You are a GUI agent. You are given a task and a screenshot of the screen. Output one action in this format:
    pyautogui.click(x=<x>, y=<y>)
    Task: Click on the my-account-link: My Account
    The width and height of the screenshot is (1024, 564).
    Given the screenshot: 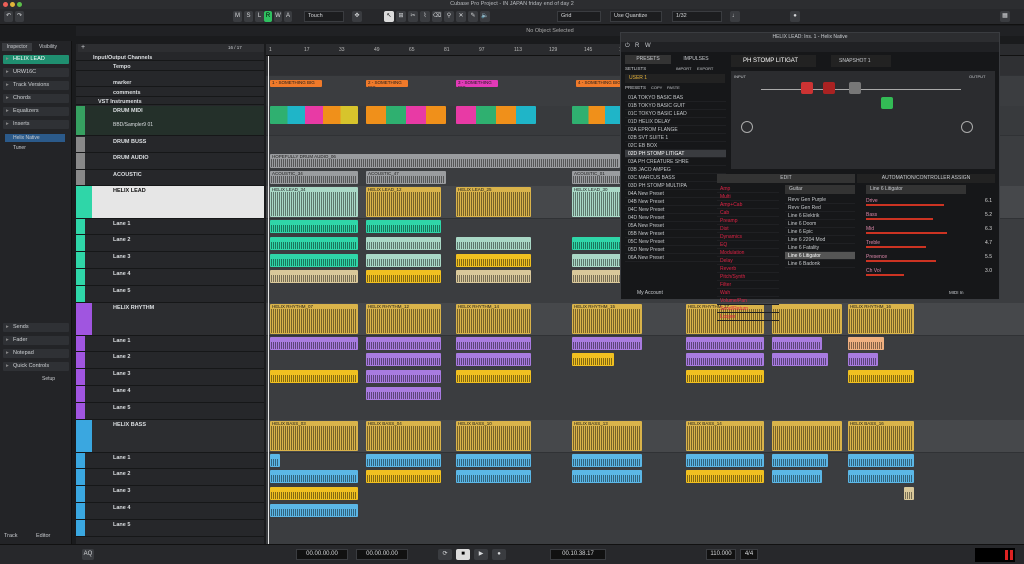 What is the action you would take?
    pyautogui.click(x=650, y=293)
    